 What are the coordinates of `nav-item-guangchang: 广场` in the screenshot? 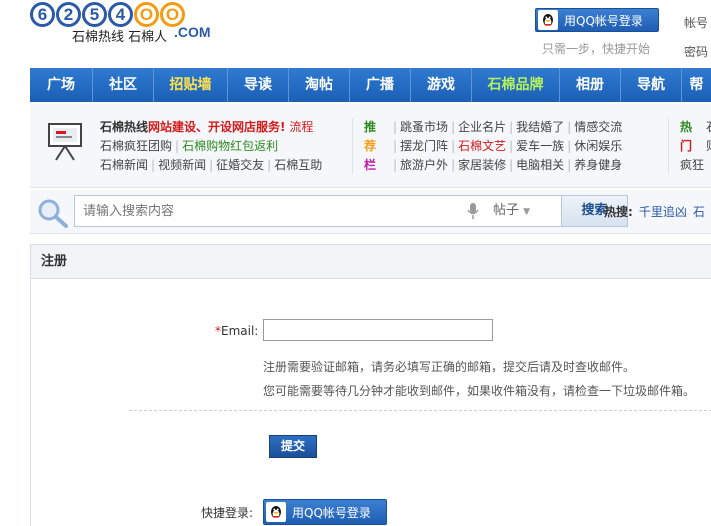 It's located at (61, 85).